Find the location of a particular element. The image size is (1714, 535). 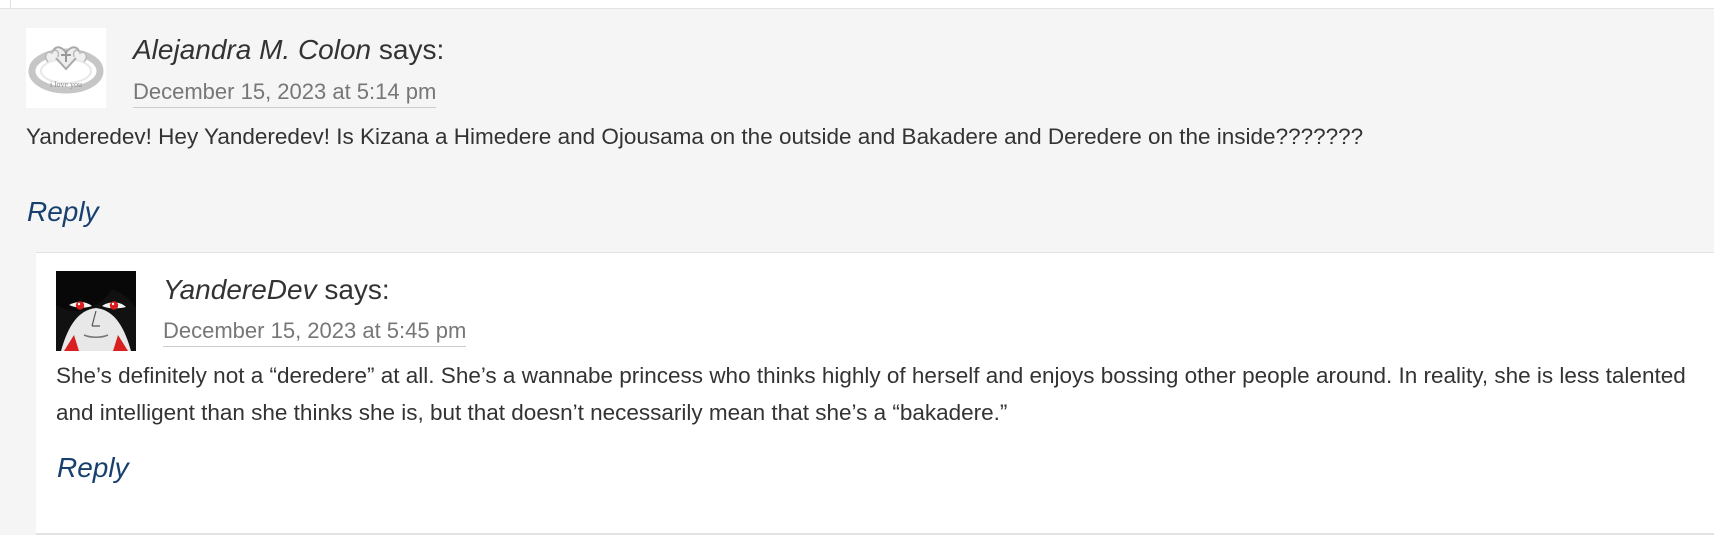

heart-ring-avatar-icon-graphic: i love you is located at coordinates (66, 68).